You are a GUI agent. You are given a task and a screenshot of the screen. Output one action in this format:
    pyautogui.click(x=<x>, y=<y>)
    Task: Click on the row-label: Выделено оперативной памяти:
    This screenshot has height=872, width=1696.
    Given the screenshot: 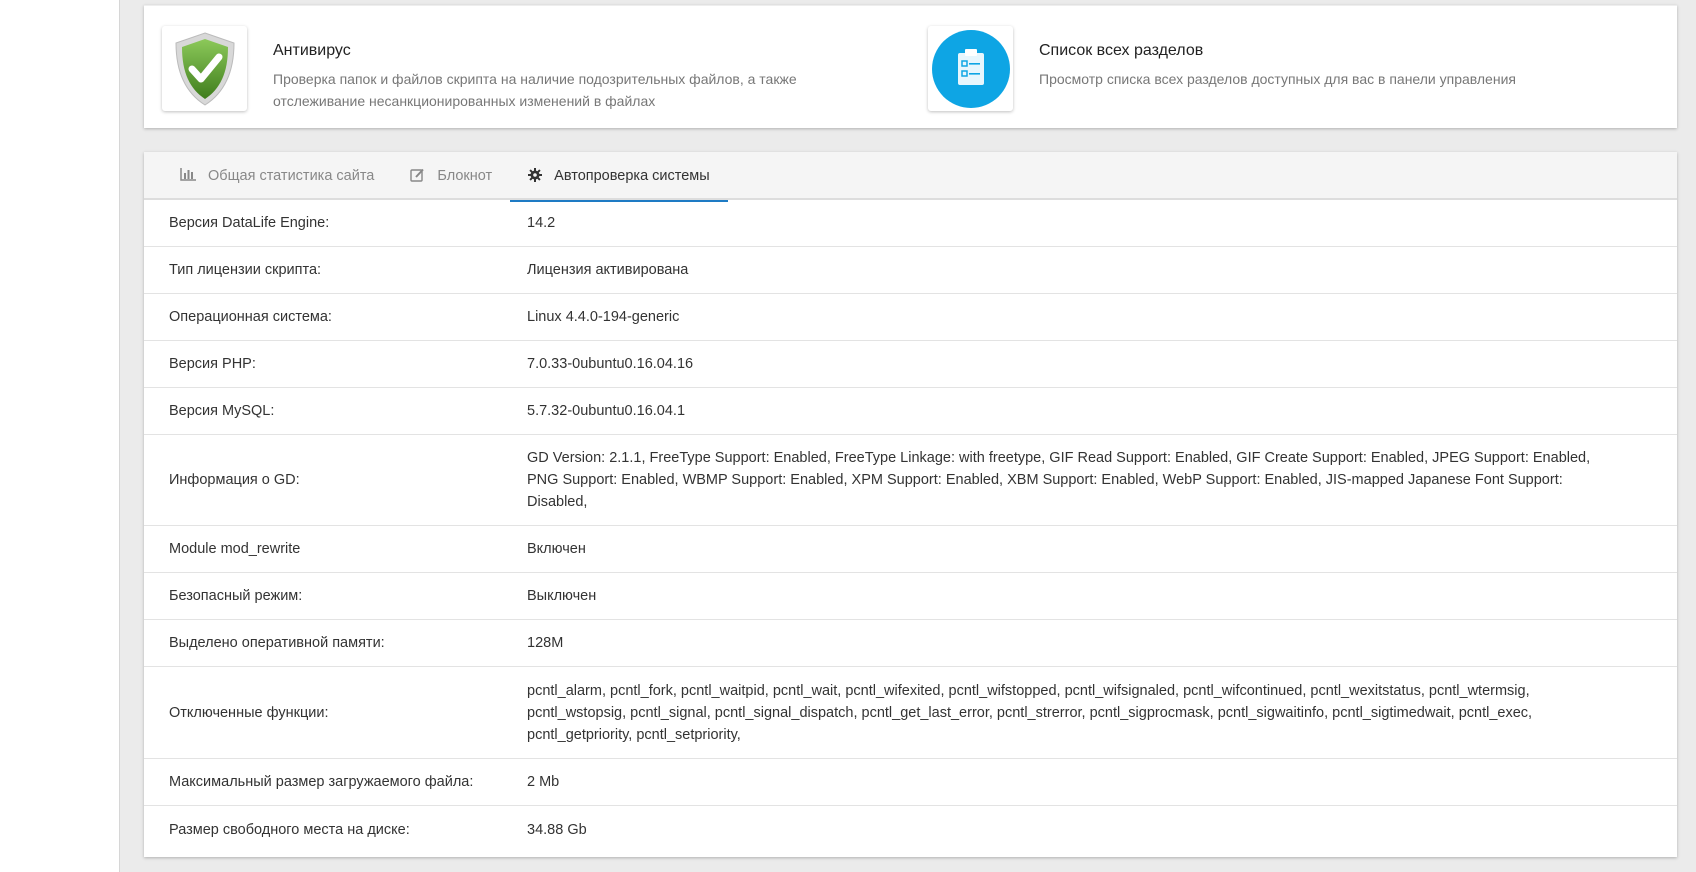 What is the action you would take?
    pyautogui.click(x=277, y=643)
    